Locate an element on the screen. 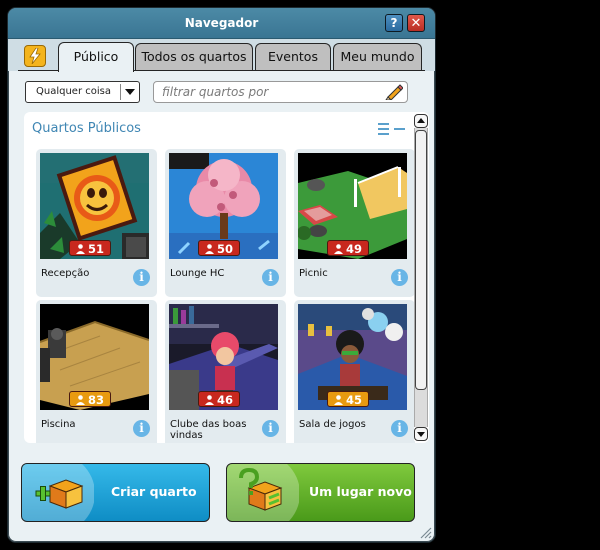 This screenshot has width=600, height=550. user-count-badge: 46 is located at coordinates (219, 399).